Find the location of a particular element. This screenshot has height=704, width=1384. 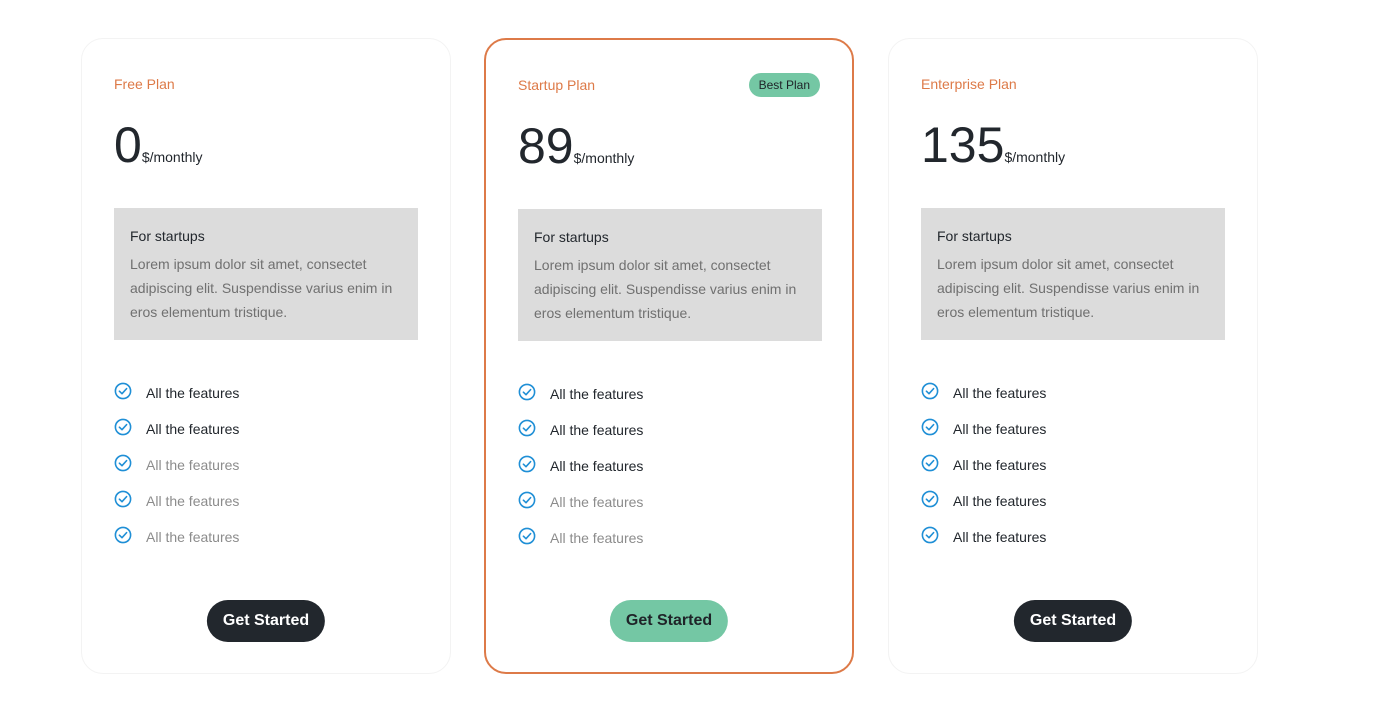

plan-name: Enterprise Plan is located at coordinates (969, 84).